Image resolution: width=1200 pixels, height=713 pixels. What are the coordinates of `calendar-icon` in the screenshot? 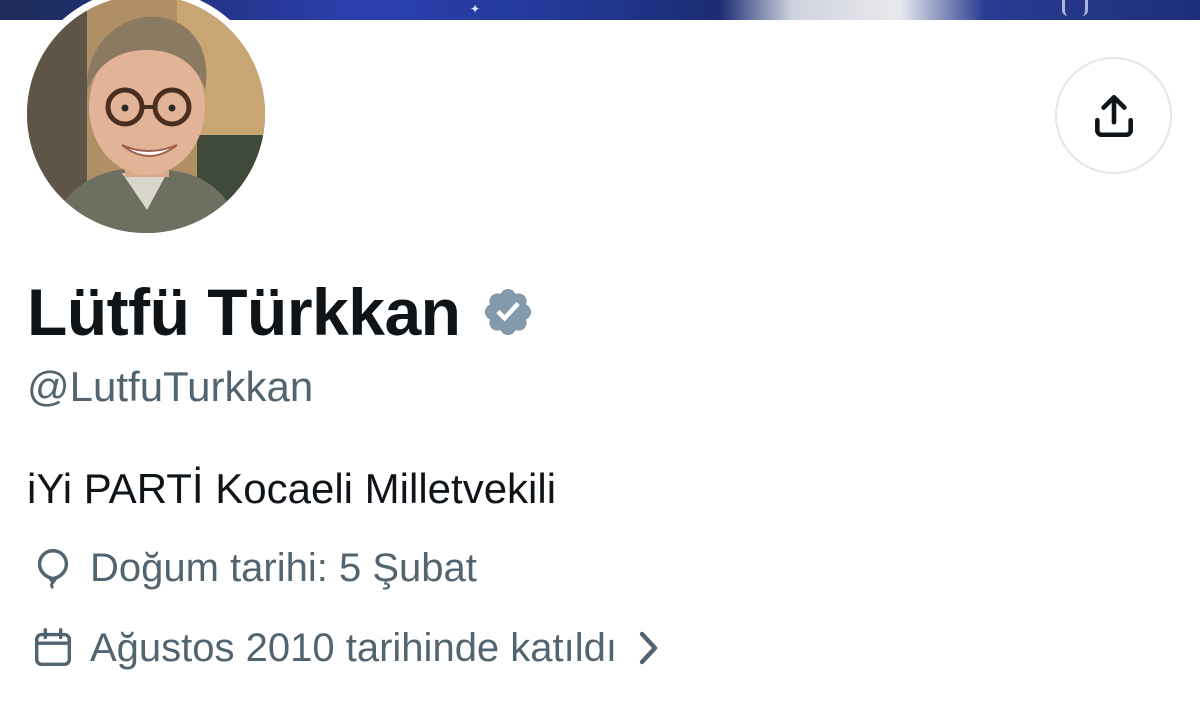 It's located at (53, 647).